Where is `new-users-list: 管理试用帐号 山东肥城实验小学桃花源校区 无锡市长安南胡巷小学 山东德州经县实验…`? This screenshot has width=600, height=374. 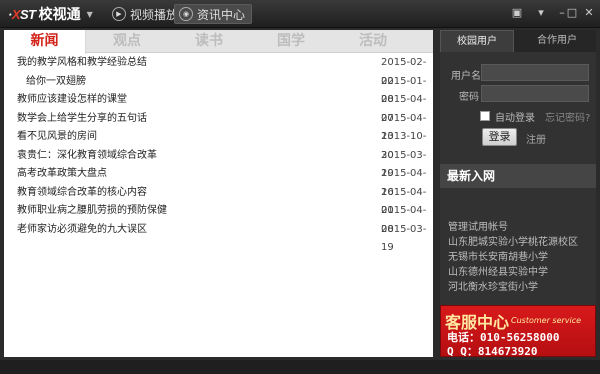 new-users-list: 管理试用帐号 山东肥城实验小学桃花源校区 无锡市长安南胡巷小学 山东德州经县实验… is located at coordinates (521, 257).